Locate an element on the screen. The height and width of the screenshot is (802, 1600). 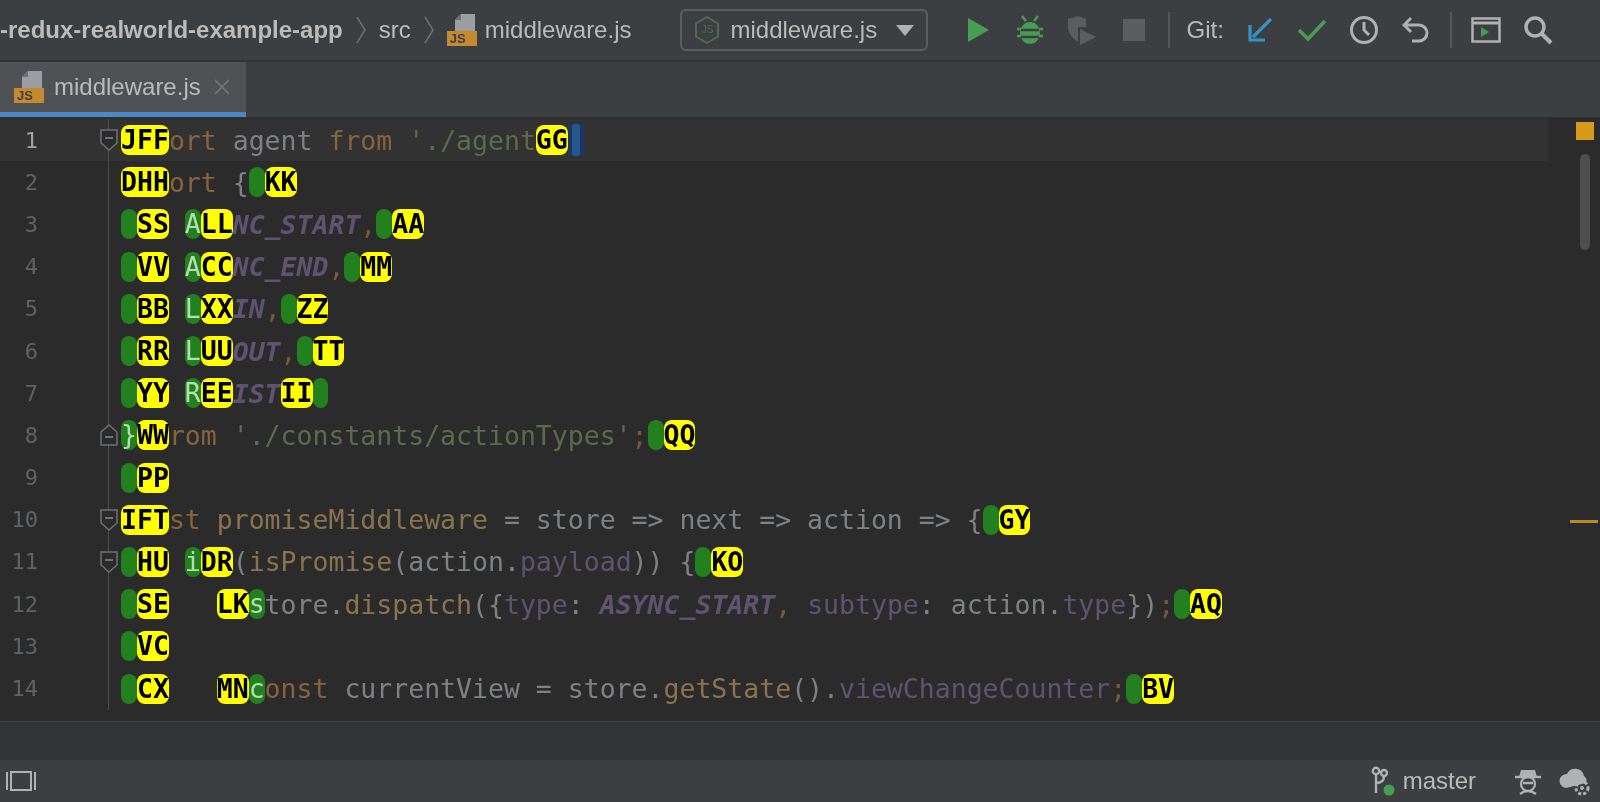
jump-label: VV is located at coordinates (152, 266).